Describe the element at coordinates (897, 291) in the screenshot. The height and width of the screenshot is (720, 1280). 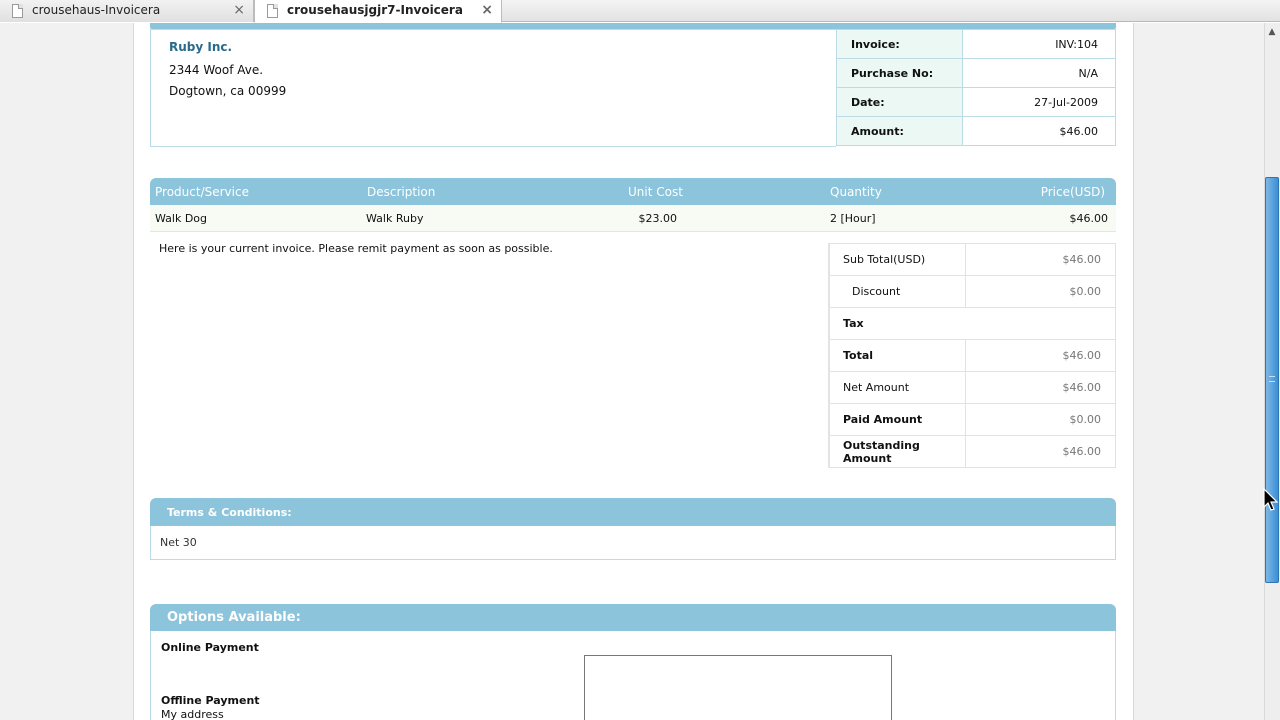
I see `totals-label: Discount` at that location.